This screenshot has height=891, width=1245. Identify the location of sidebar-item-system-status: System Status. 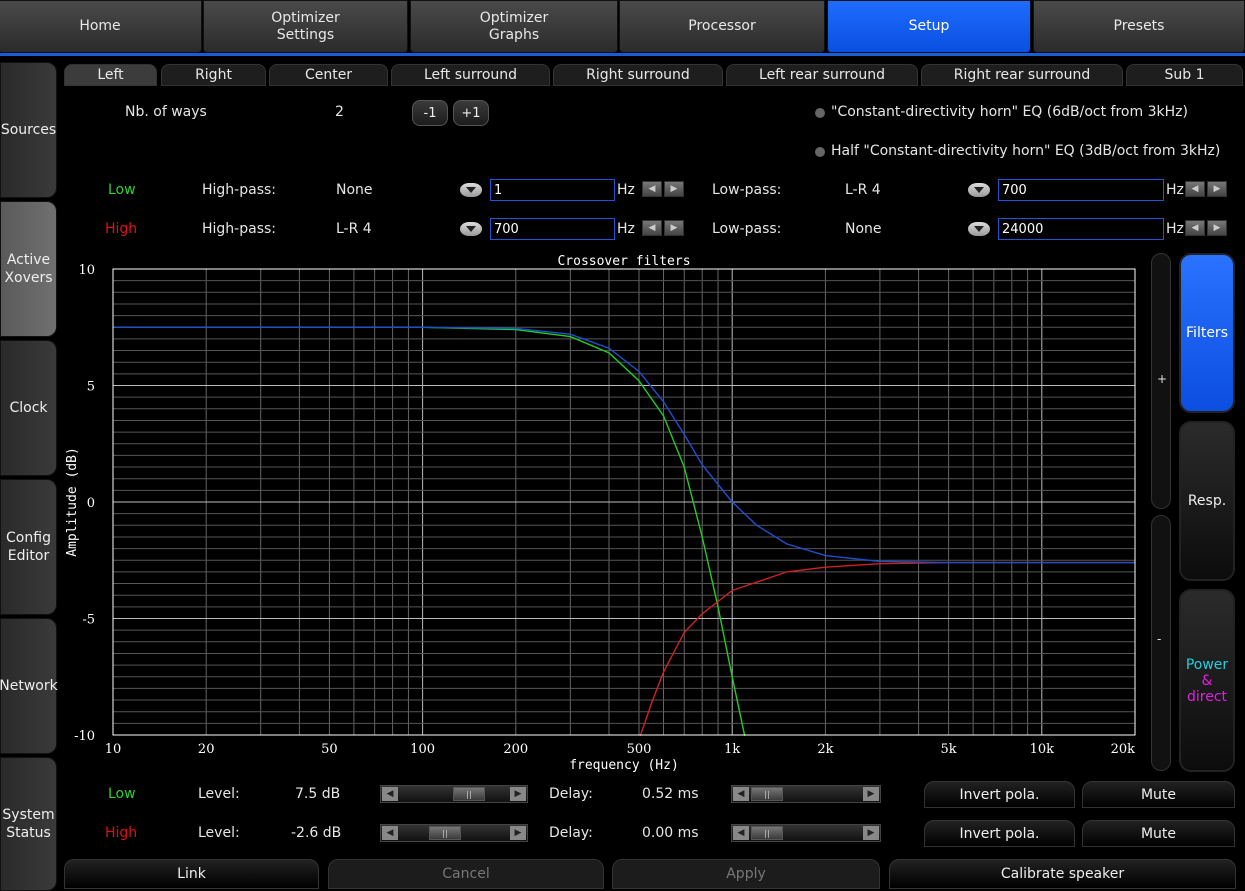
(28, 824).